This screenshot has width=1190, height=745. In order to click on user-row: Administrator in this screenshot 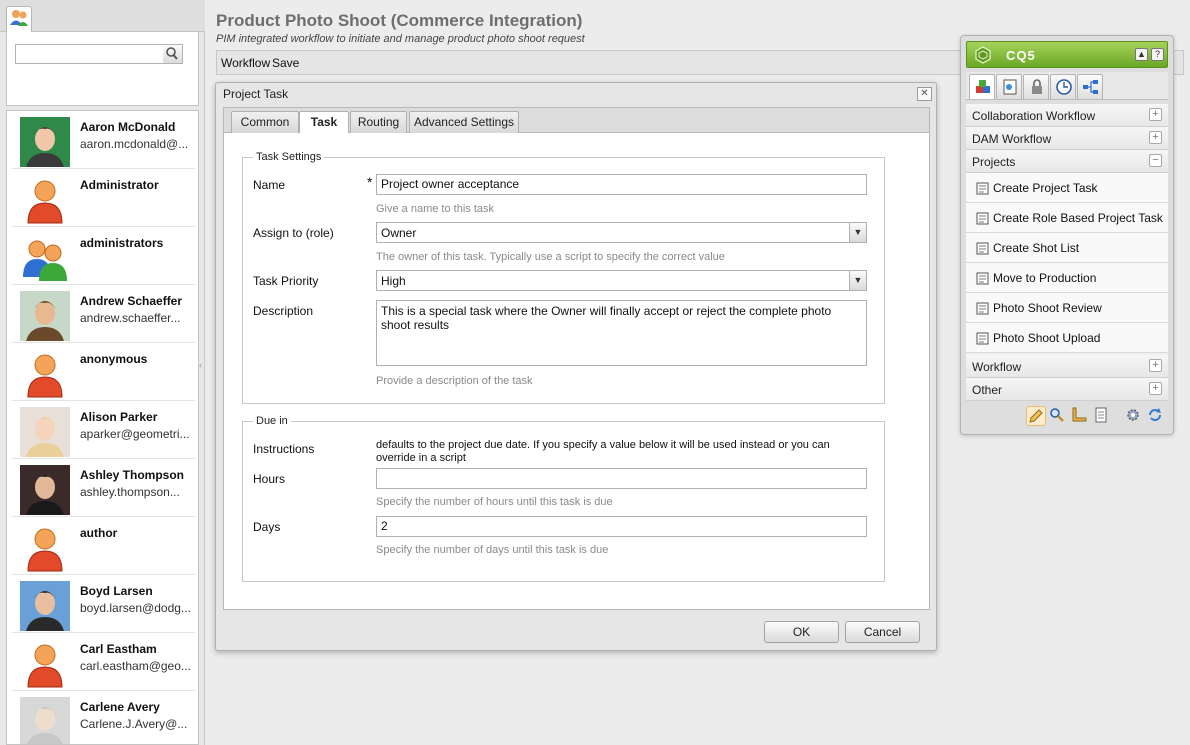, I will do `click(103, 198)`.